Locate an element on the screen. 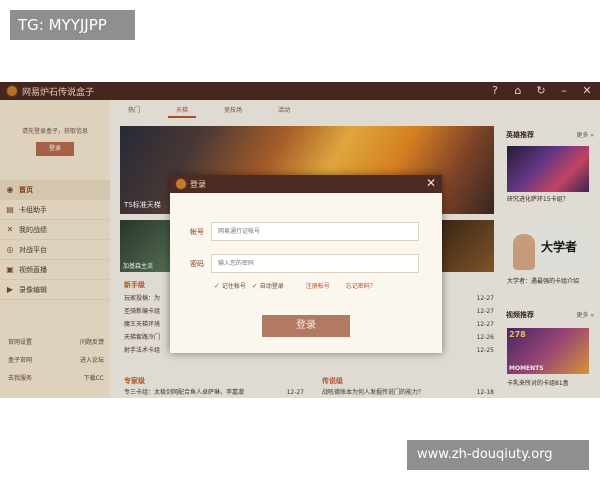  auto-login-checkbox: ✓ 自动登录 is located at coordinates (268, 285).